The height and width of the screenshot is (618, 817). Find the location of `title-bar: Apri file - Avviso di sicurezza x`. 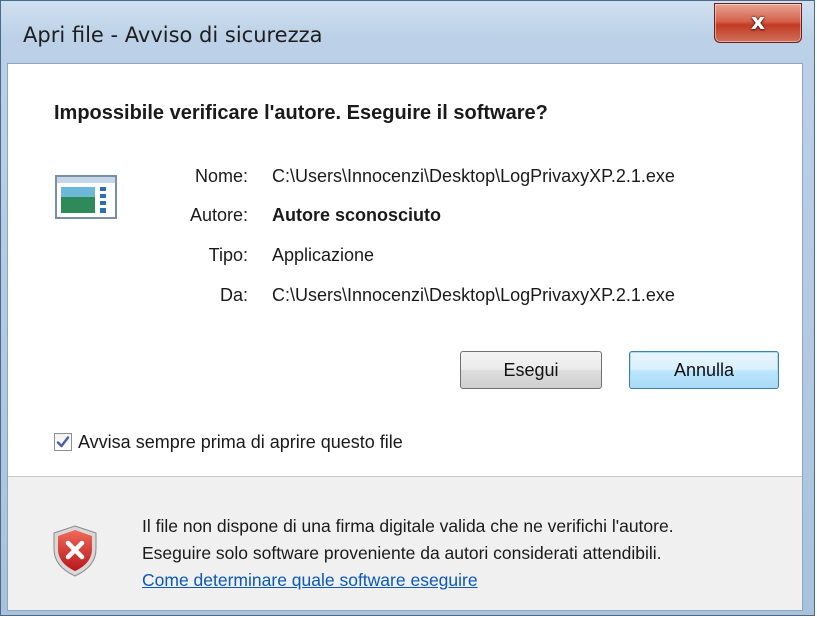

title-bar: Apri file - Avviso di sicurezza x is located at coordinates (407, 31).